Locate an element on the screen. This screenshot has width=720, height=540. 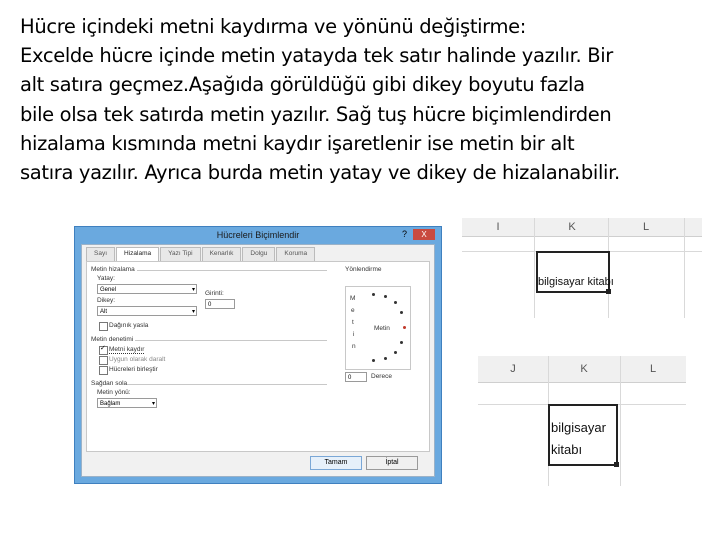
dialog-title: Hücreleri Biçimlendir is located at coordinates (258, 235).